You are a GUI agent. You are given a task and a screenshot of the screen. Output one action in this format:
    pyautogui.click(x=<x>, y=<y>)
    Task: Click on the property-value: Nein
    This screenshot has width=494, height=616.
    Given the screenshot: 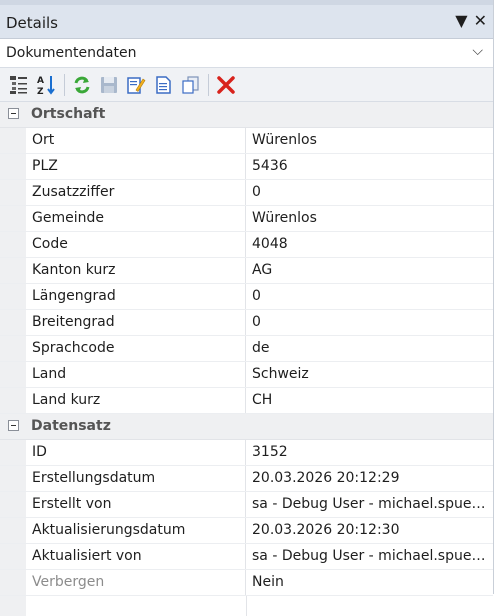 What is the action you would take?
    pyautogui.click(x=369, y=582)
    